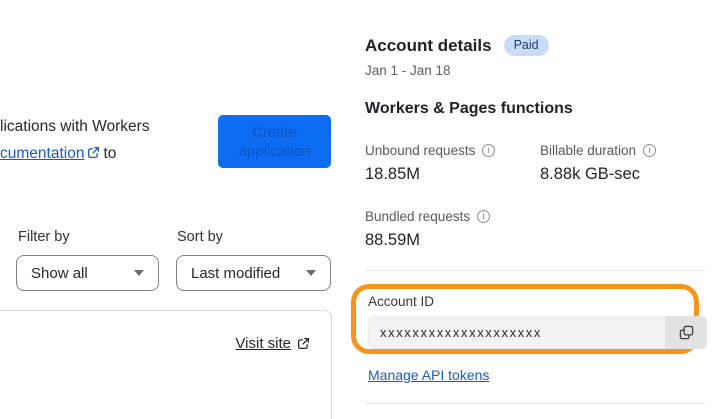 The height and width of the screenshot is (419, 718). I want to click on metric-value: 18.85M, so click(393, 174).